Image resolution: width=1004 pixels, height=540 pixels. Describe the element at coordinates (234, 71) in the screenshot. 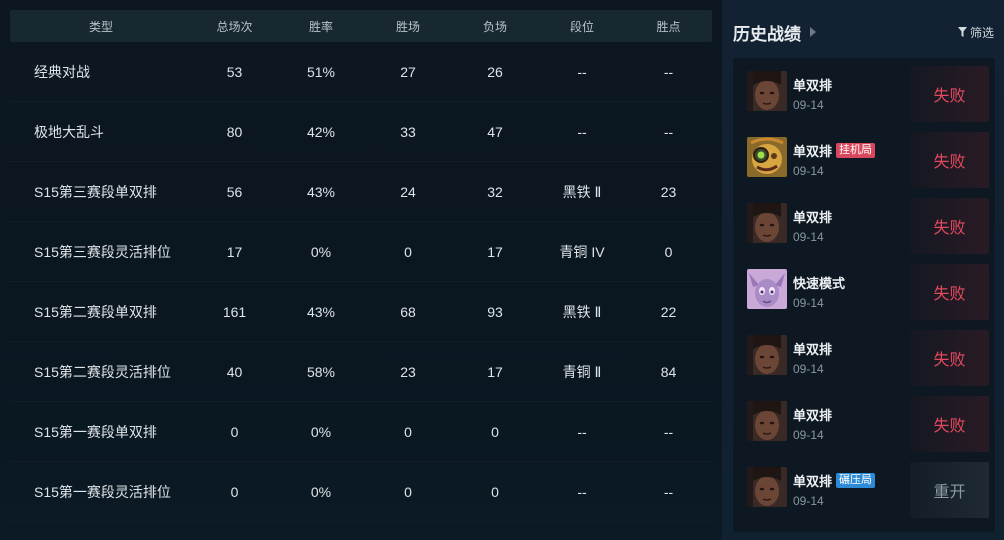

I see `cell-total: 53` at that location.